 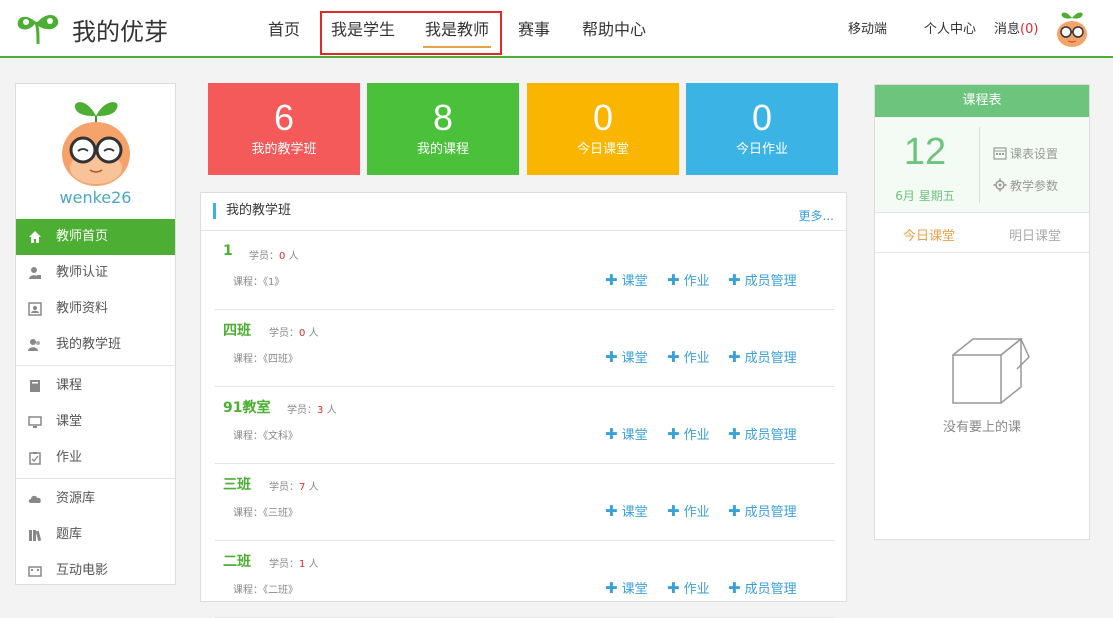 I want to click on class-student-count: 学员：1 人, so click(x=294, y=562).